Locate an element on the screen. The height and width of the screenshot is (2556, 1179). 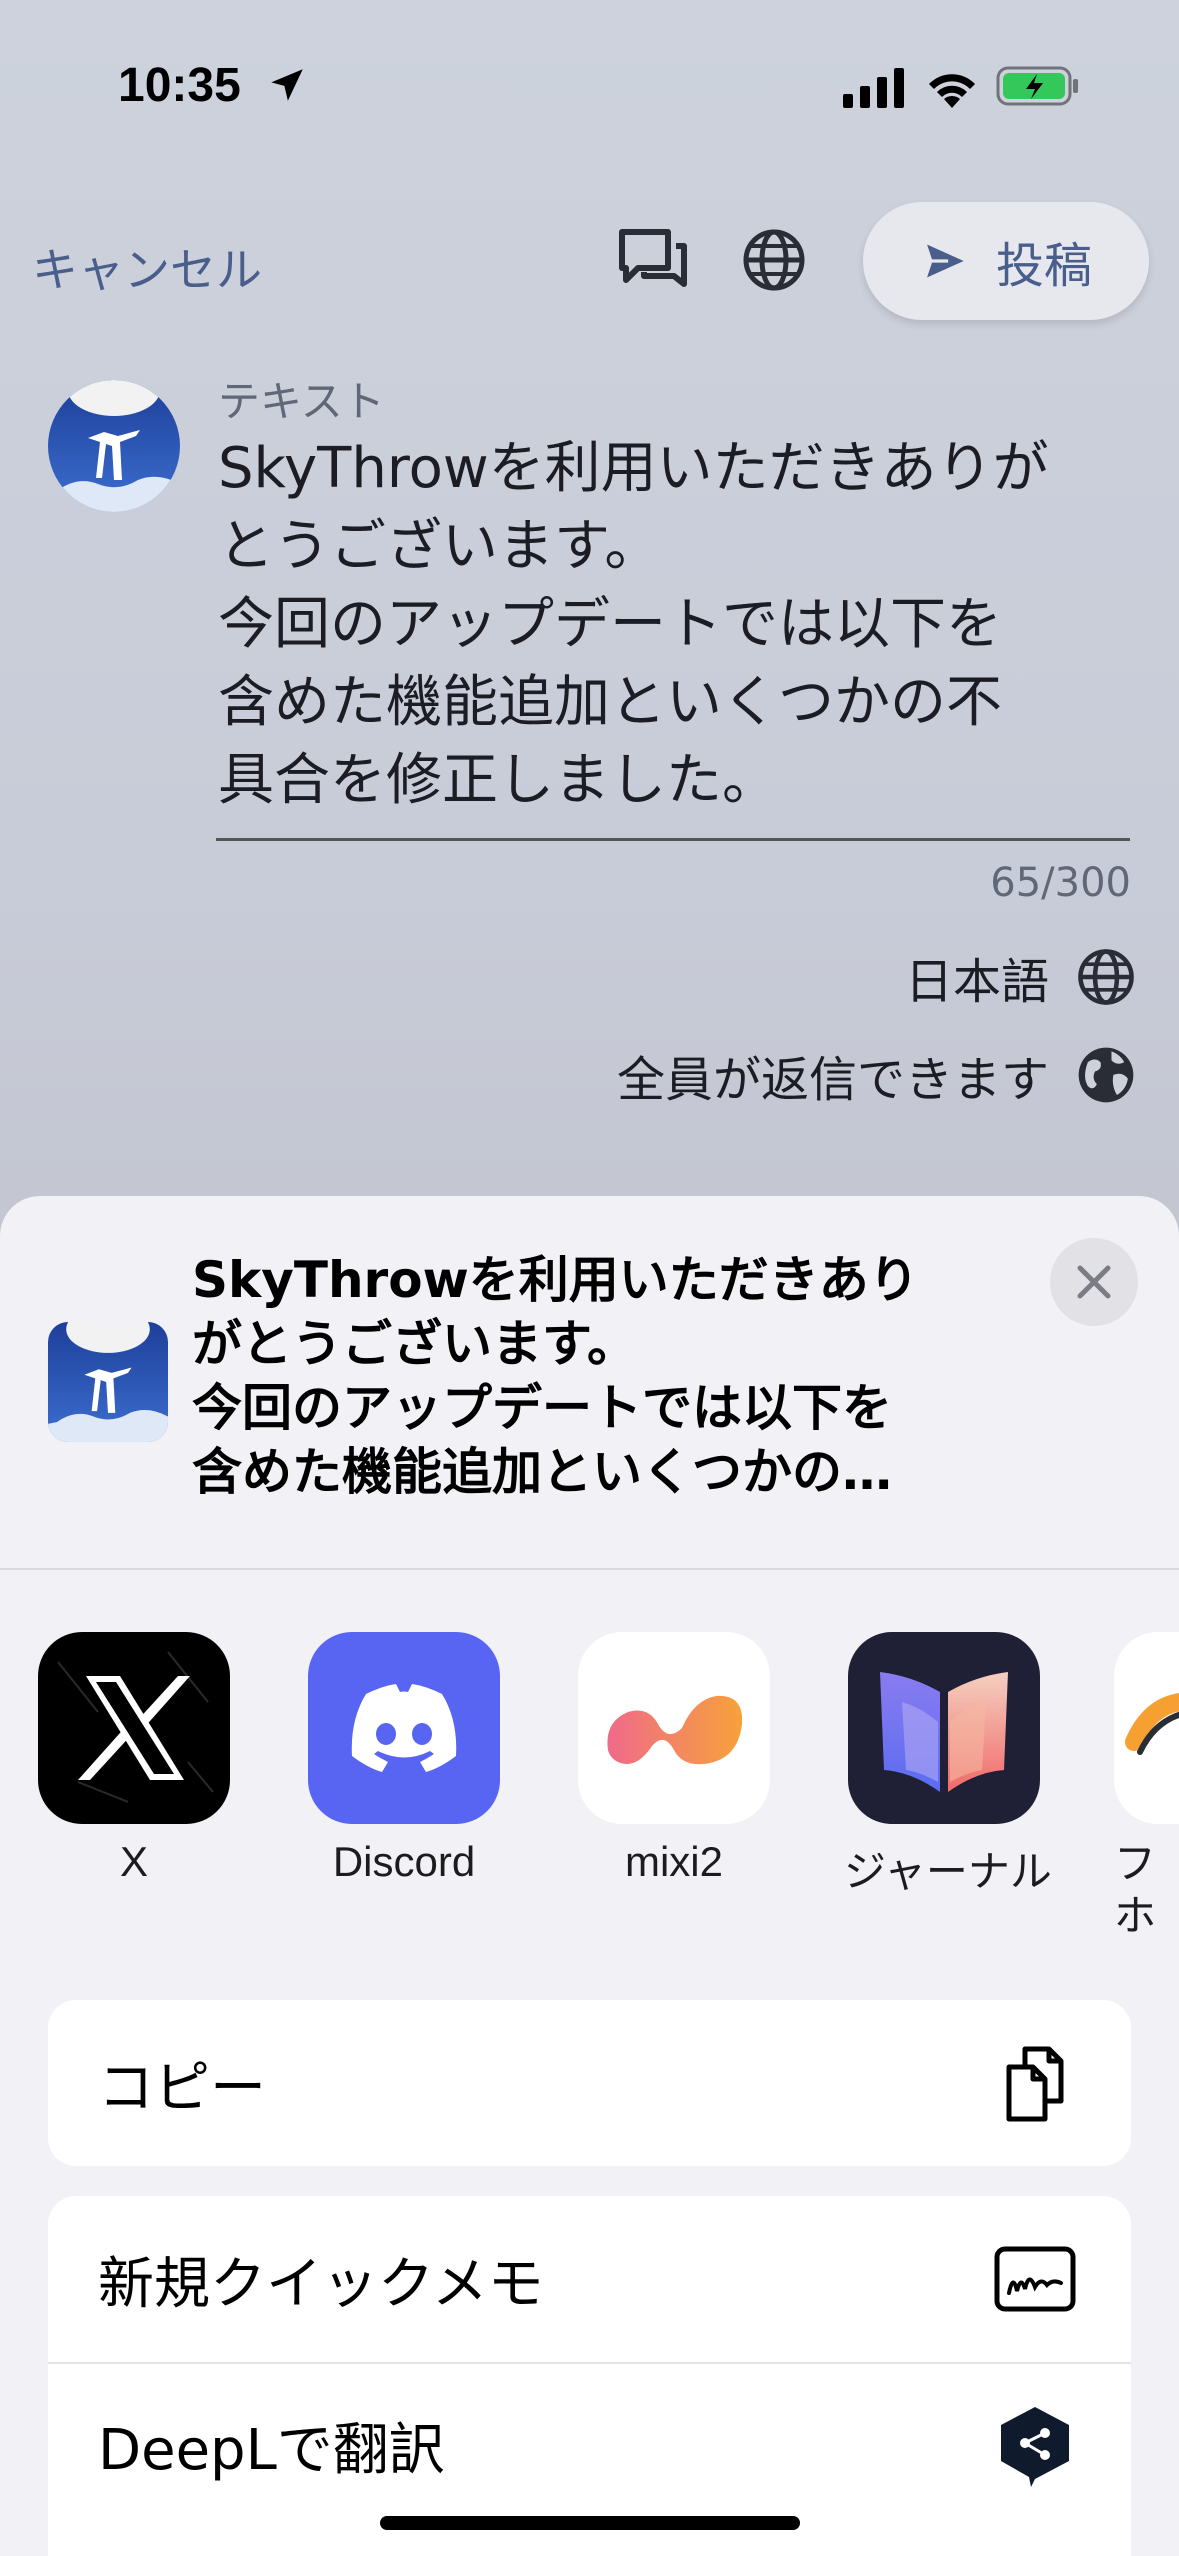
action-label: 新規クイックメモ is located at coordinates (321, 2284).